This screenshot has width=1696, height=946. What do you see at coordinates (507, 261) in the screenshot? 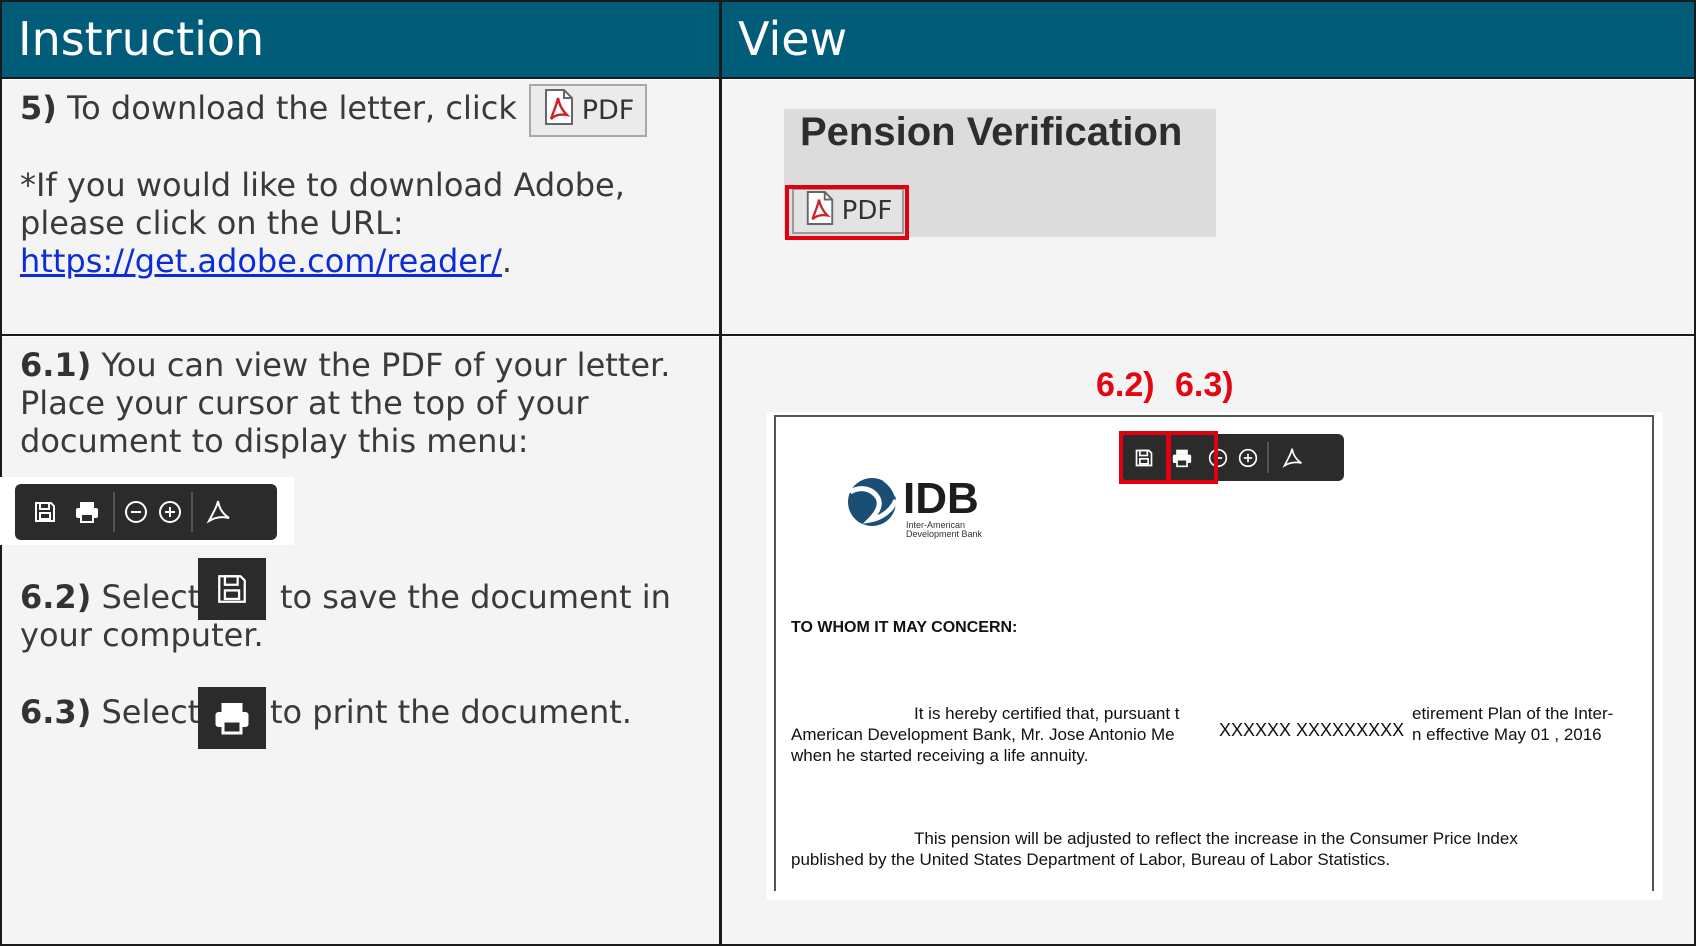
I see `url-period: .` at bounding box center [507, 261].